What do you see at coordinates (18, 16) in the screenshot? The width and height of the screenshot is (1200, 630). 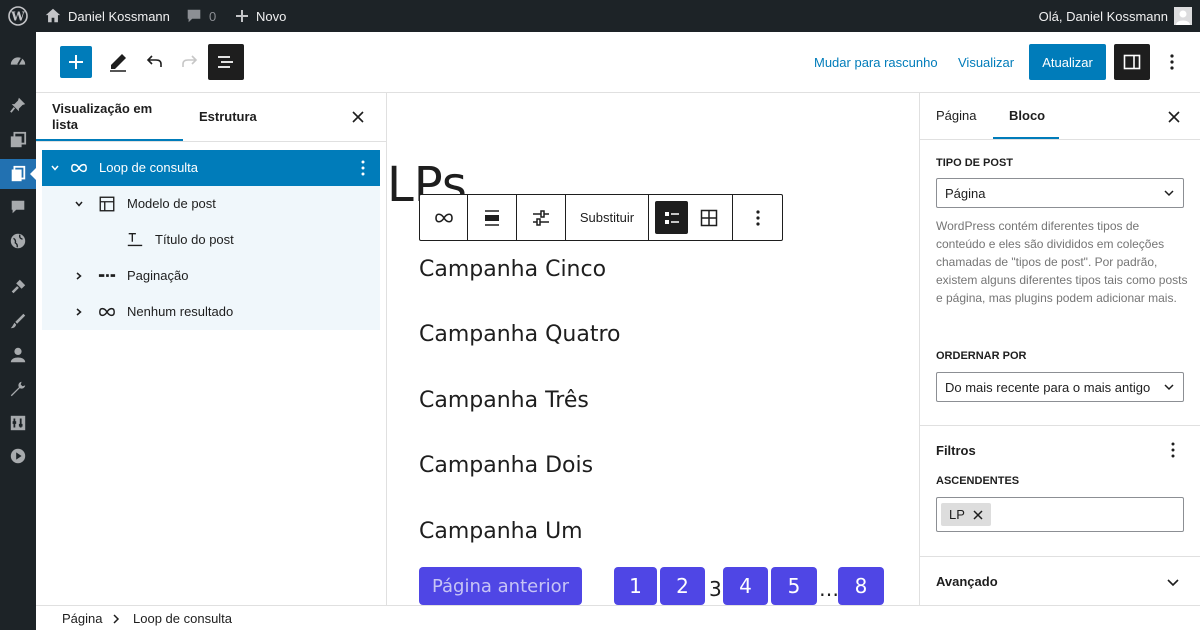 I see `wordpress-logo-icon: W` at bounding box center [18, 16].